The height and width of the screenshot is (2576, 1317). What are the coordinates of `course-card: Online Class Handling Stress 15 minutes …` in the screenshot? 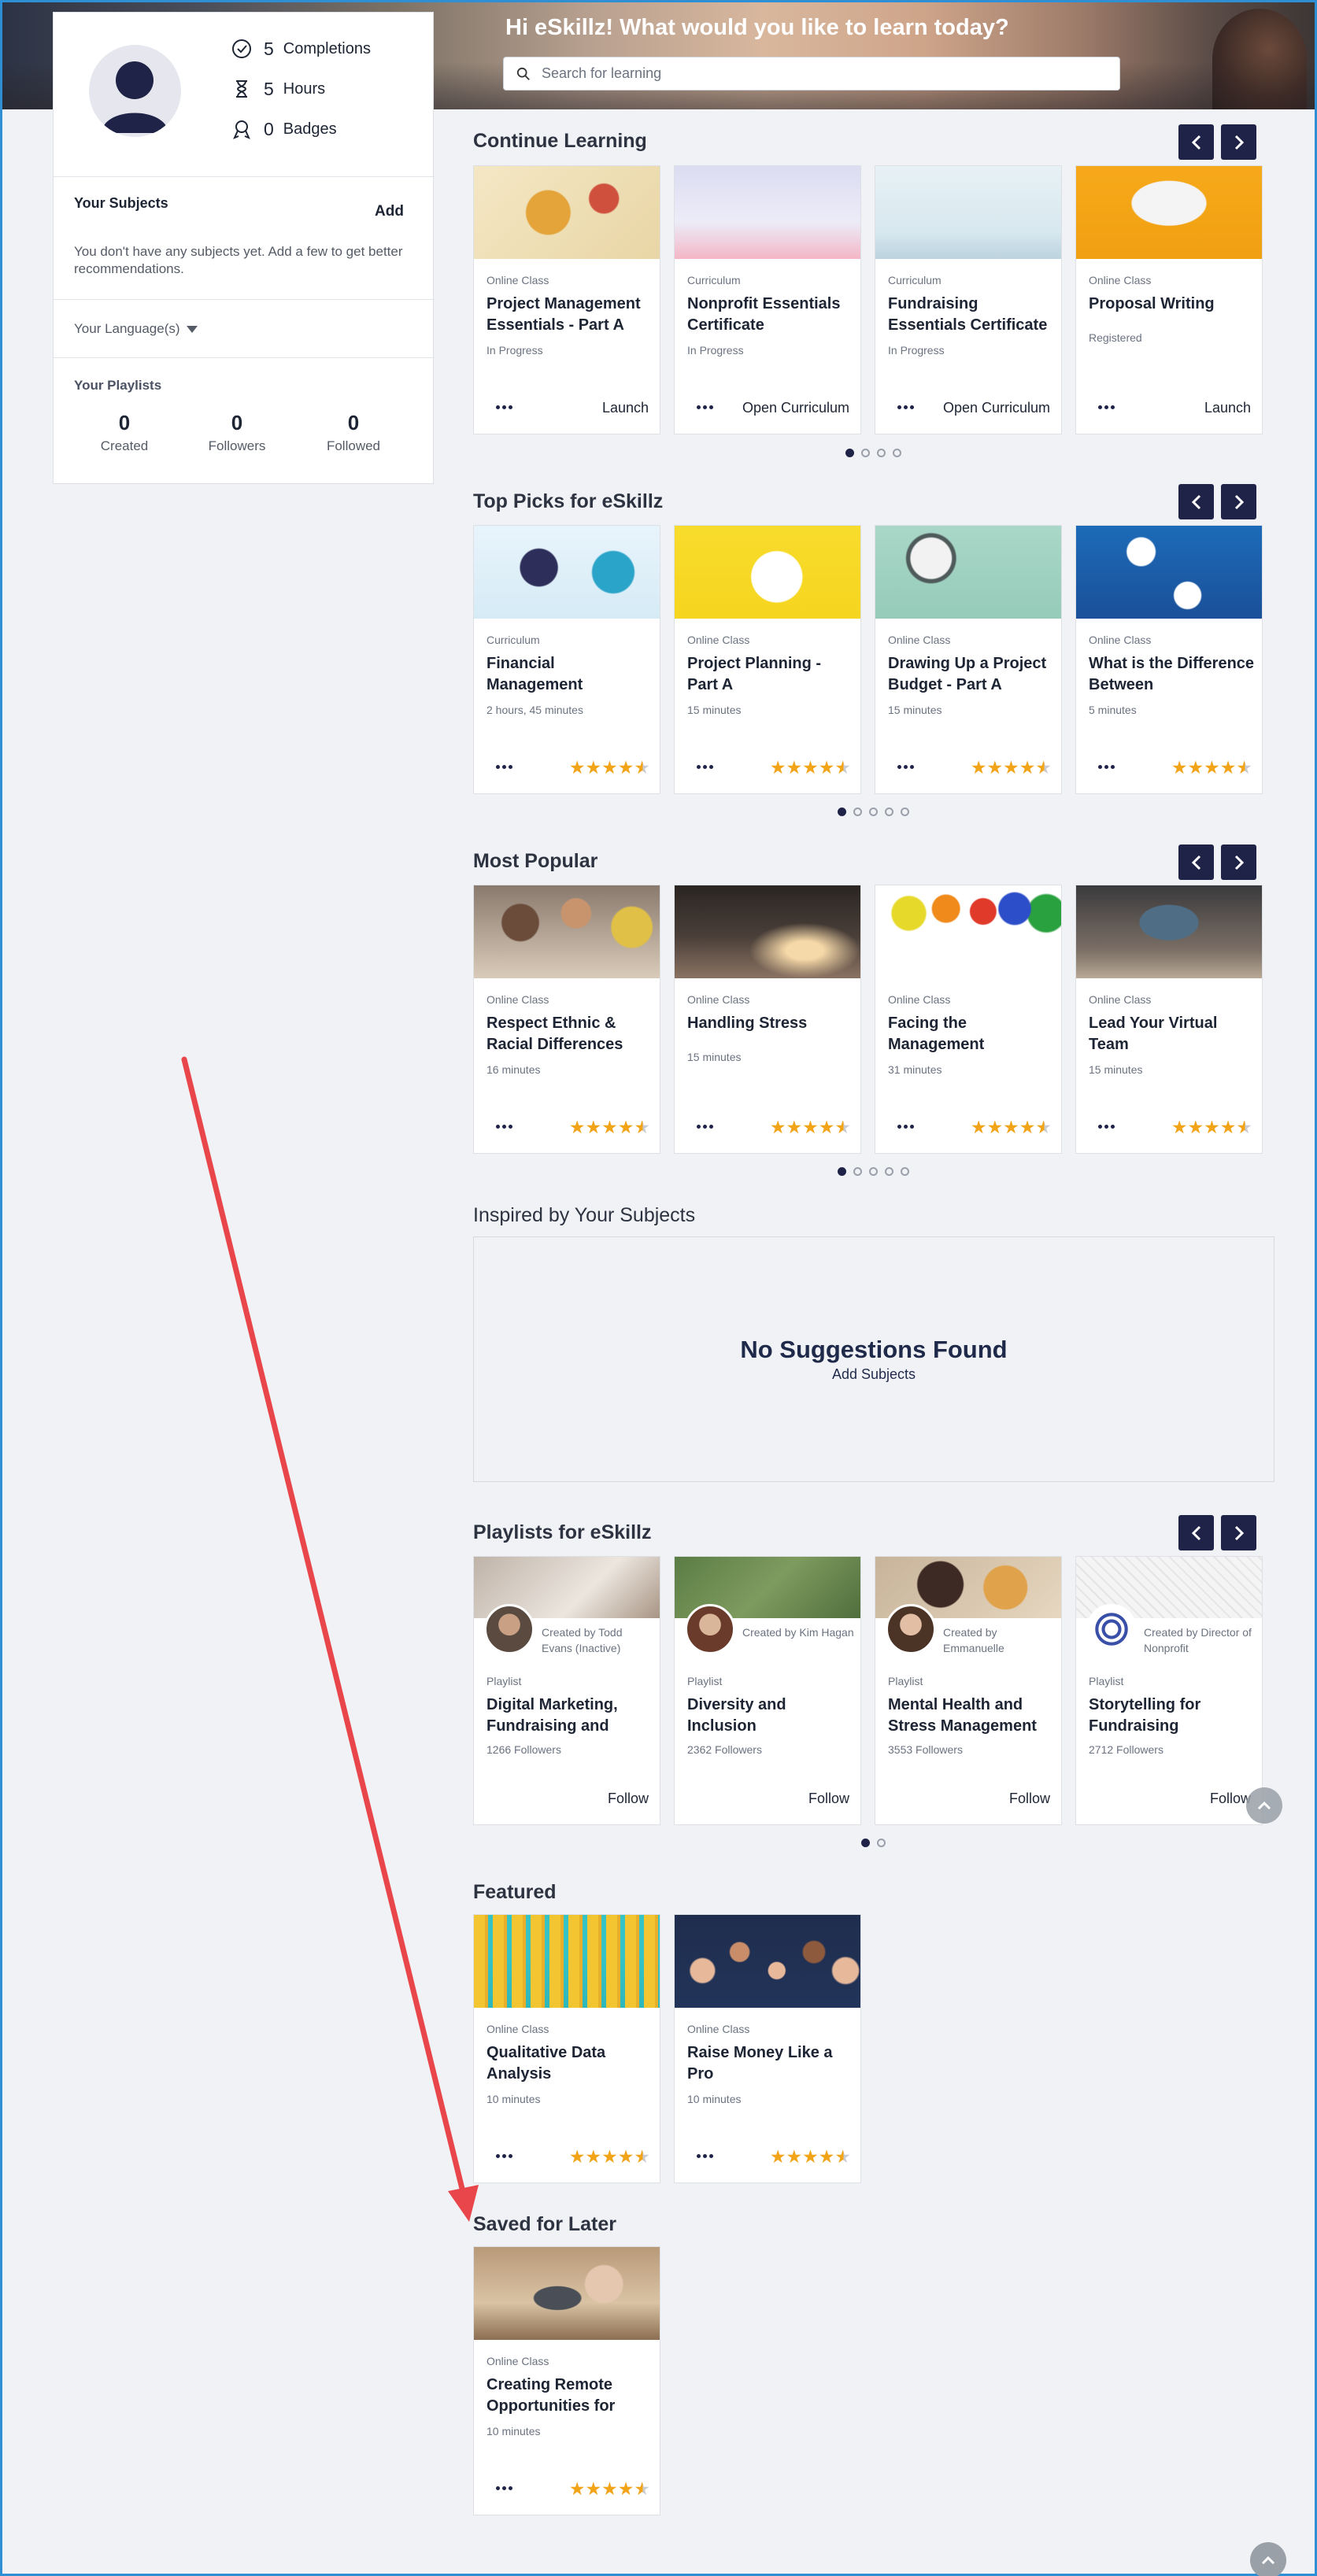 It's located at (767, 1020).